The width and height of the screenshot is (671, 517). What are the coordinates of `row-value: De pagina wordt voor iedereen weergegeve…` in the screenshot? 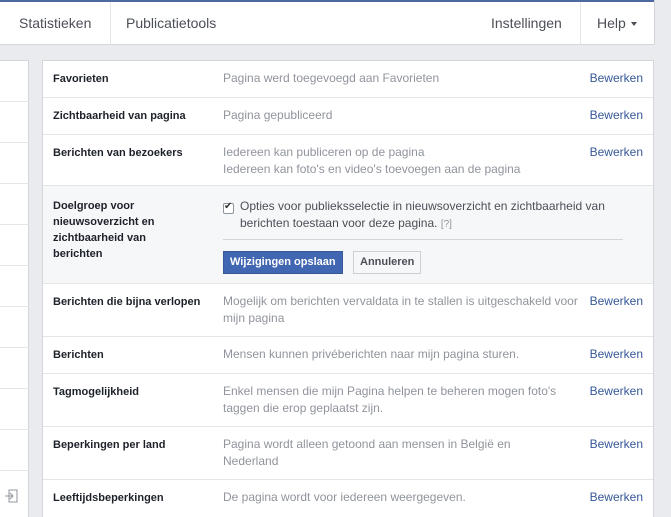 It's located at (344, 497).